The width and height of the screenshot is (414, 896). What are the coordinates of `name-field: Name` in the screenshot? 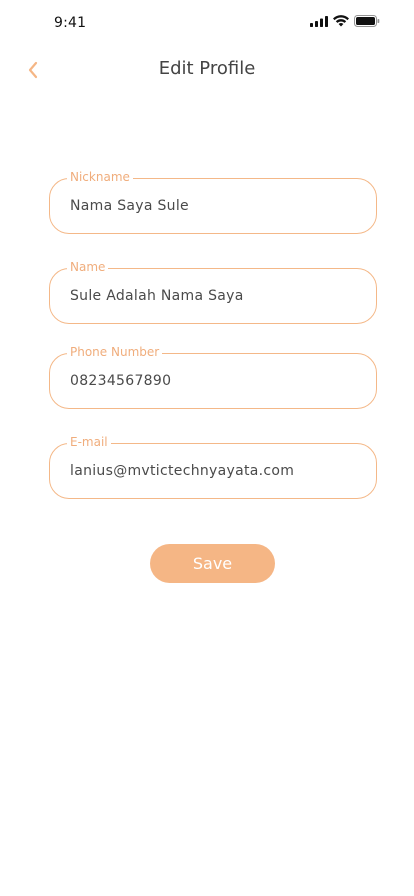 It's located at (213, 291).